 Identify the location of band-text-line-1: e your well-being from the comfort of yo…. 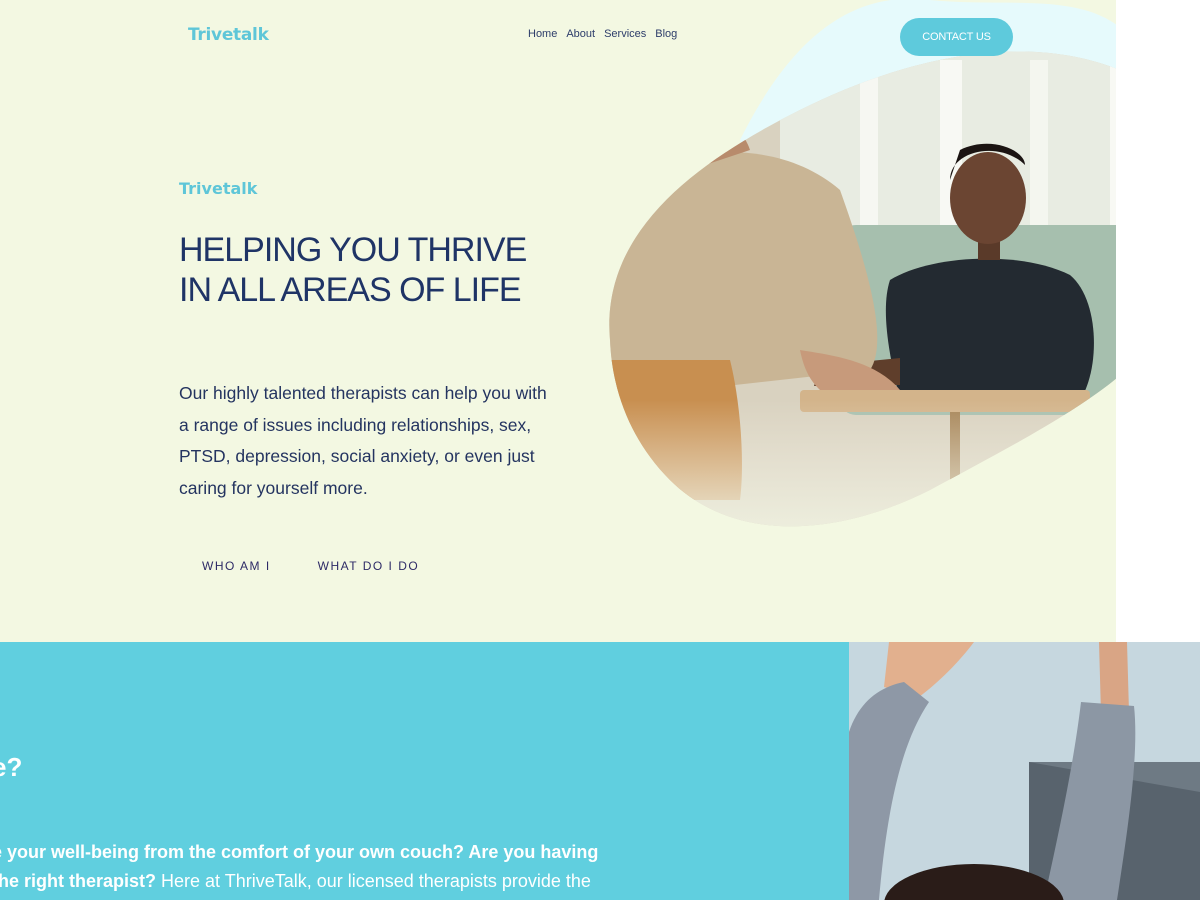
(299, 852).